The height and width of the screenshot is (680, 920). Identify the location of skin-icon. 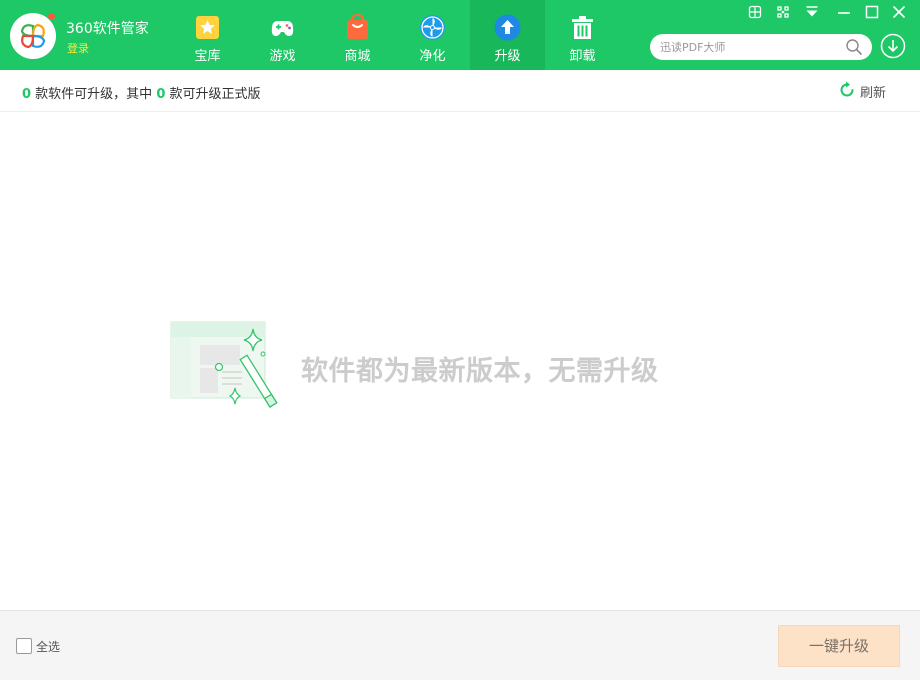
(783, 12).